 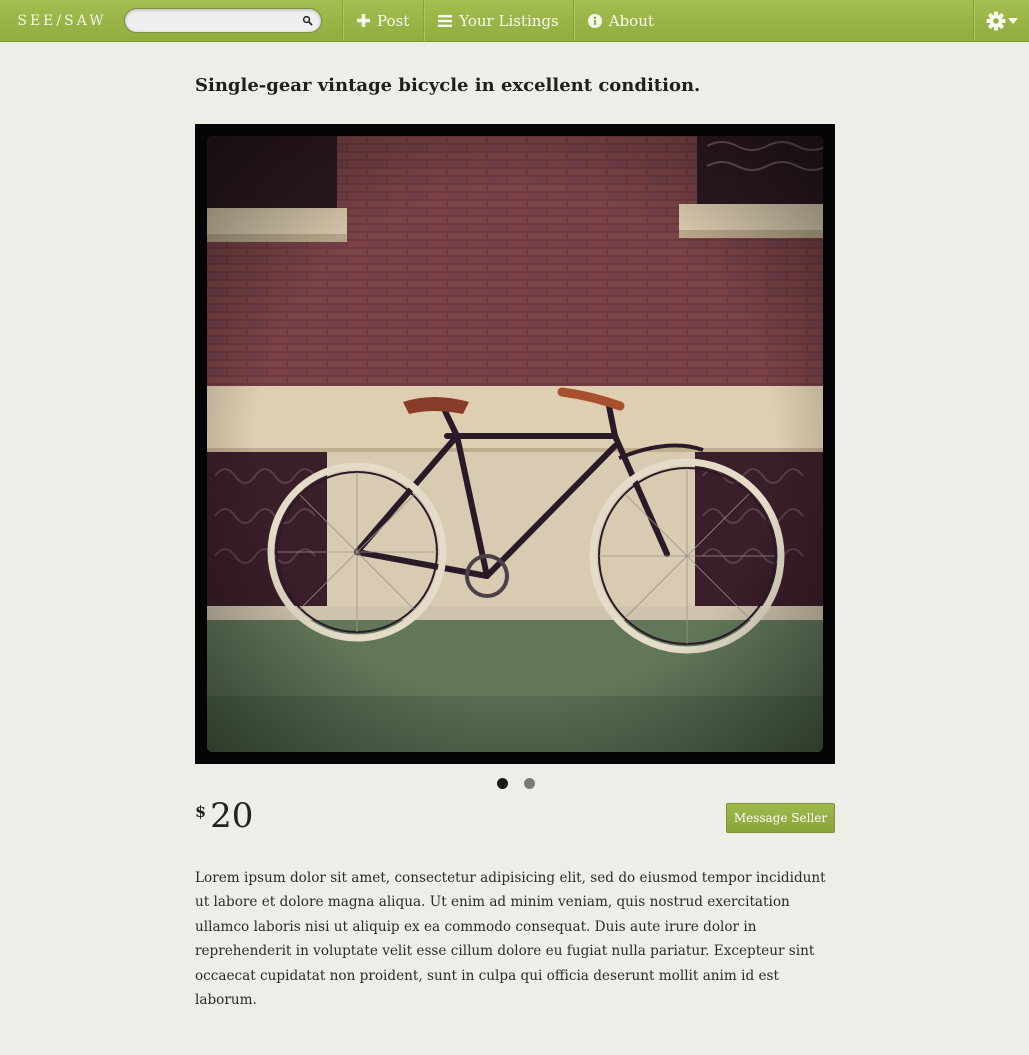 I want to click on price: $ 20, so click(x=224, y=816).